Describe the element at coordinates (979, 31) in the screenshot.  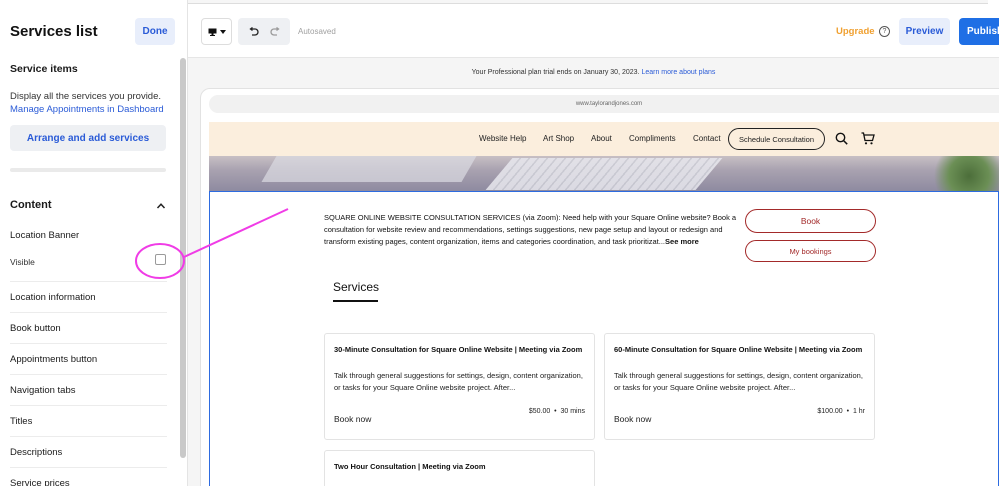
I see `publish-button: Publish` at that location.